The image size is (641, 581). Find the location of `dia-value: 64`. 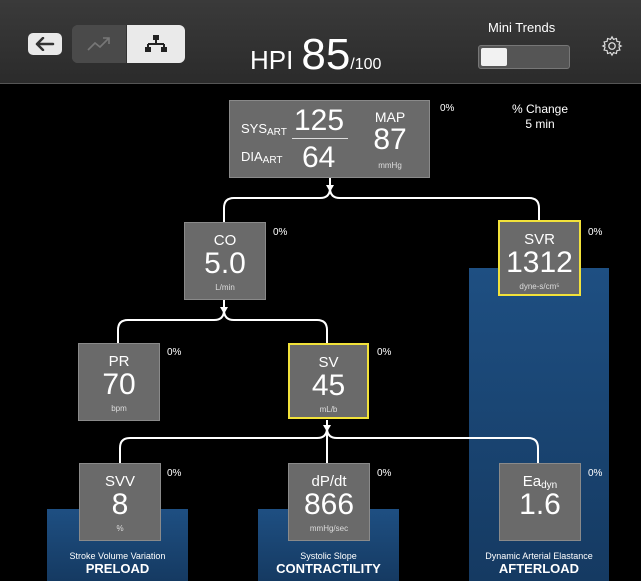

dia-value: 64 is located at coordinates (319, 157).